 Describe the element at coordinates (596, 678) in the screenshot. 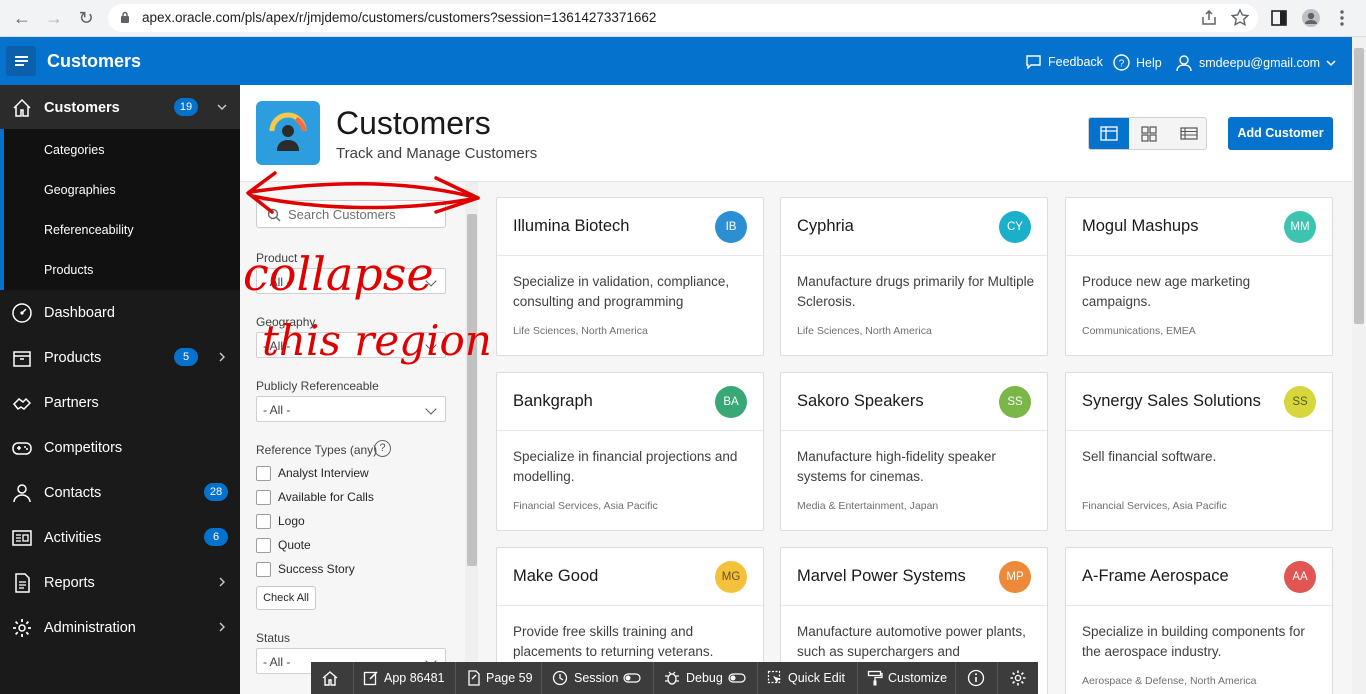

I see `session-button: Session` at that location.